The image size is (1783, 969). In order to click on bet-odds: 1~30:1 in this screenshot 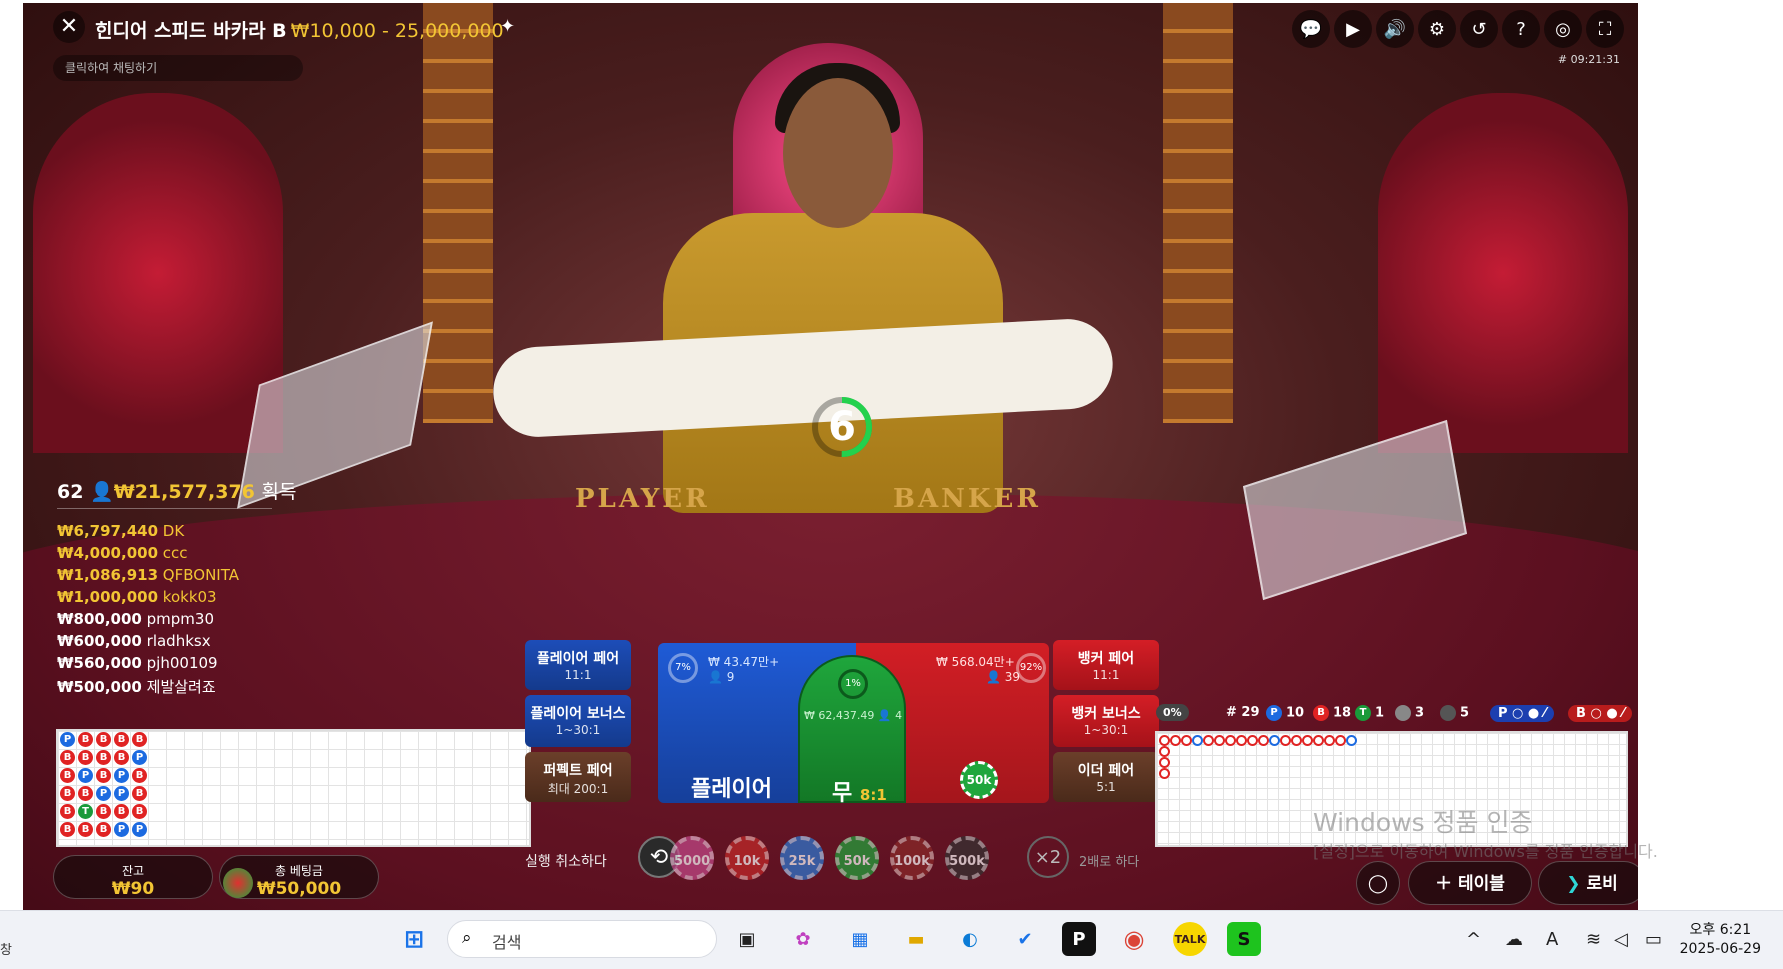, I will do `click(578, 730)`.